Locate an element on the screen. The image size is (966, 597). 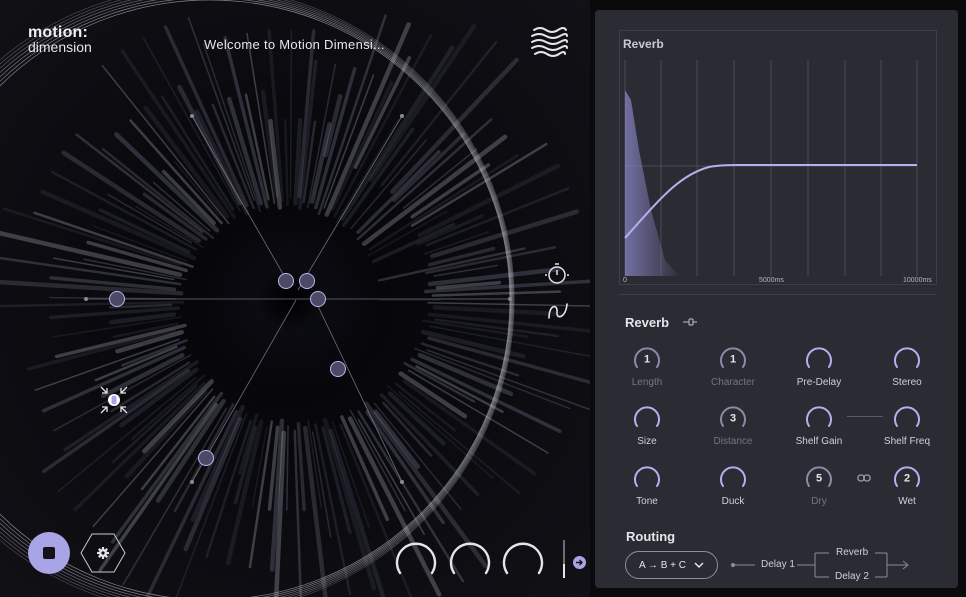
param-label: Length is located at coordinates (647, 382).